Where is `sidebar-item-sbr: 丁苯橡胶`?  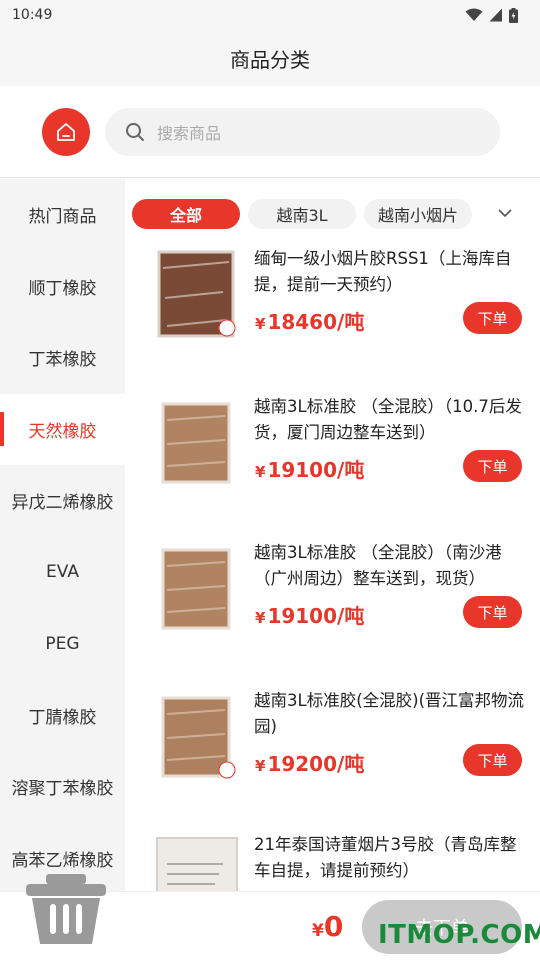 sidebar-item-sbr: 丁苯橡胶 is located at coordinates (62, 358).